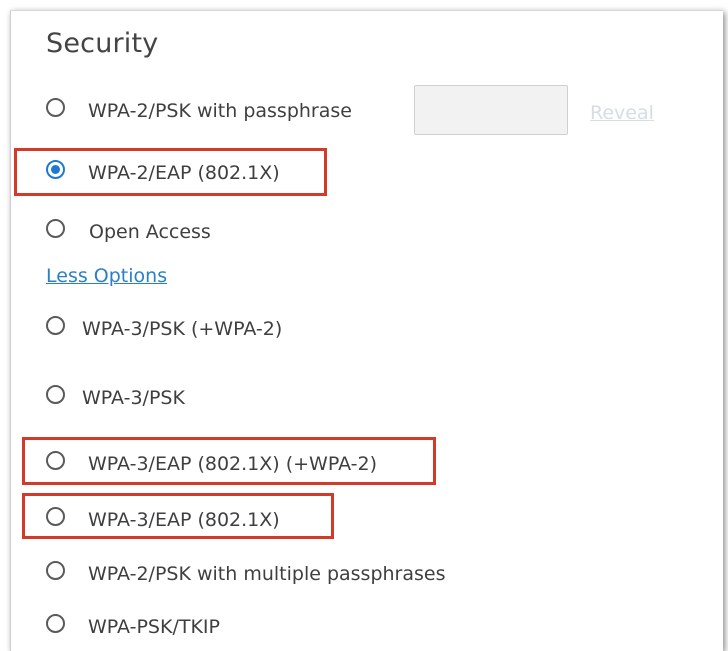 This screenshot has width=728, height=651. Describe the element at coordinates (491, 110) in the screenshot. I see `passphrase-input` at that location.